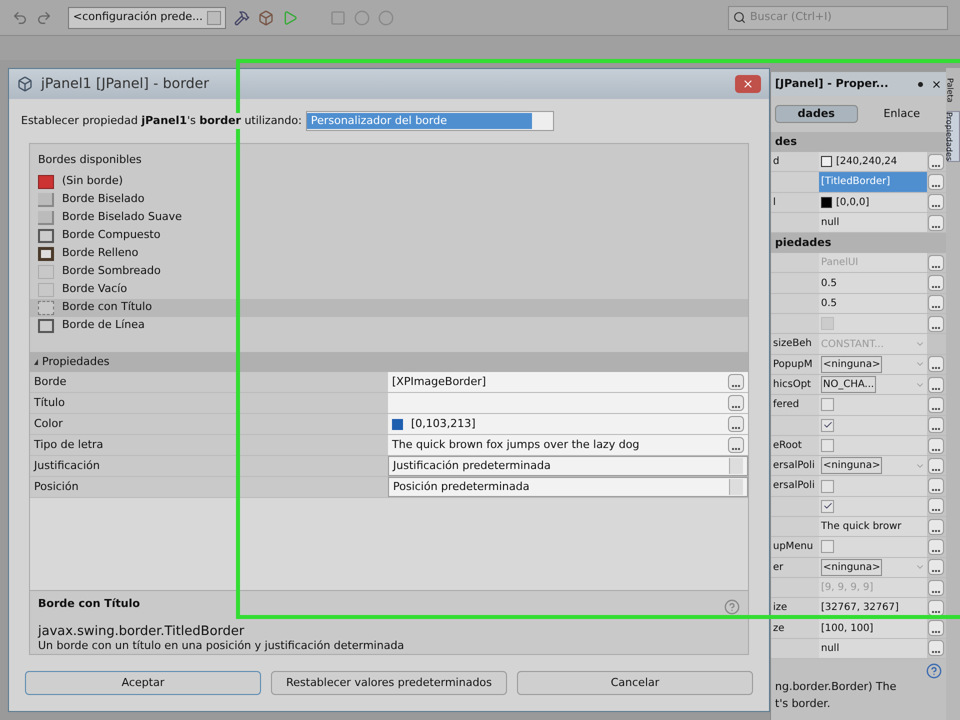 The height and width of the screenshot is (720, 960). I want to click on check-icon, so click(827, 425).